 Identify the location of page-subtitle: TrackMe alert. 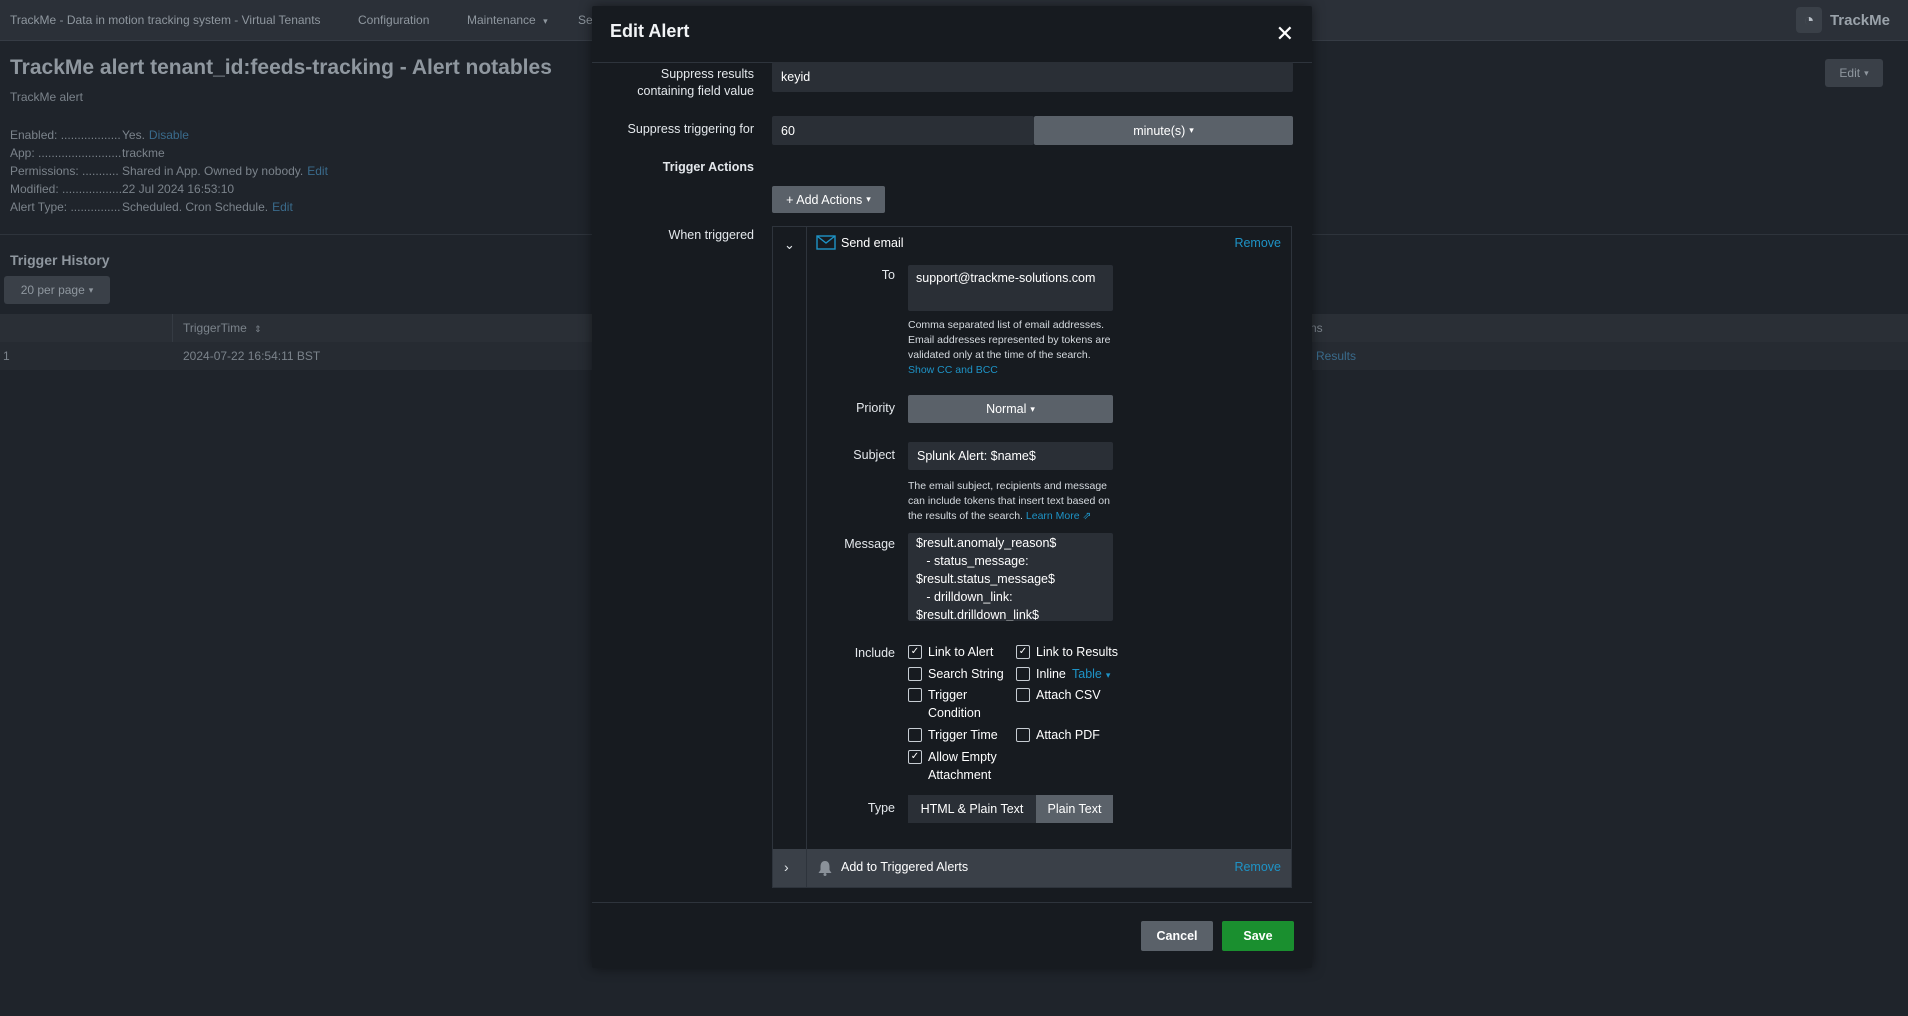
(46, 97).